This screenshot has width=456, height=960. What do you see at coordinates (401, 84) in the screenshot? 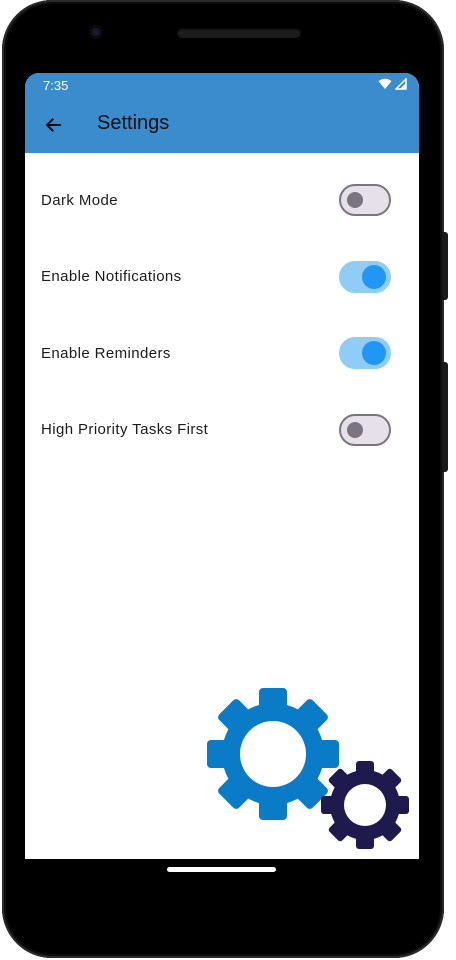
I see `cell-signal-icon` at bounding box center [401, 84].